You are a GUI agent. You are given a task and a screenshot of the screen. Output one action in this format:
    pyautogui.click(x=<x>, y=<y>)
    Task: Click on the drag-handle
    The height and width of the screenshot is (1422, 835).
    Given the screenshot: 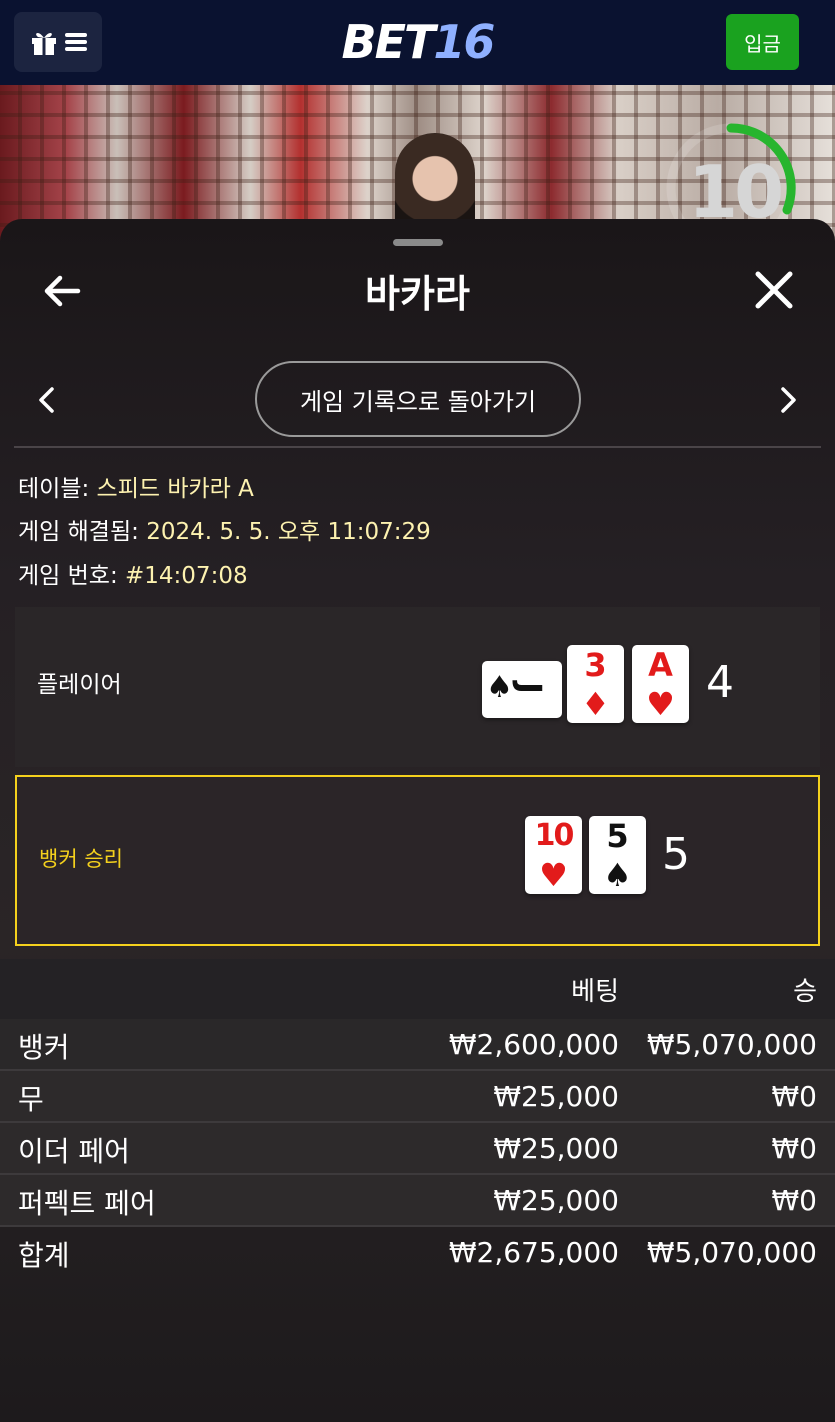 What is the action you would take?
    pyautogui.click(x=418, y=242)
    